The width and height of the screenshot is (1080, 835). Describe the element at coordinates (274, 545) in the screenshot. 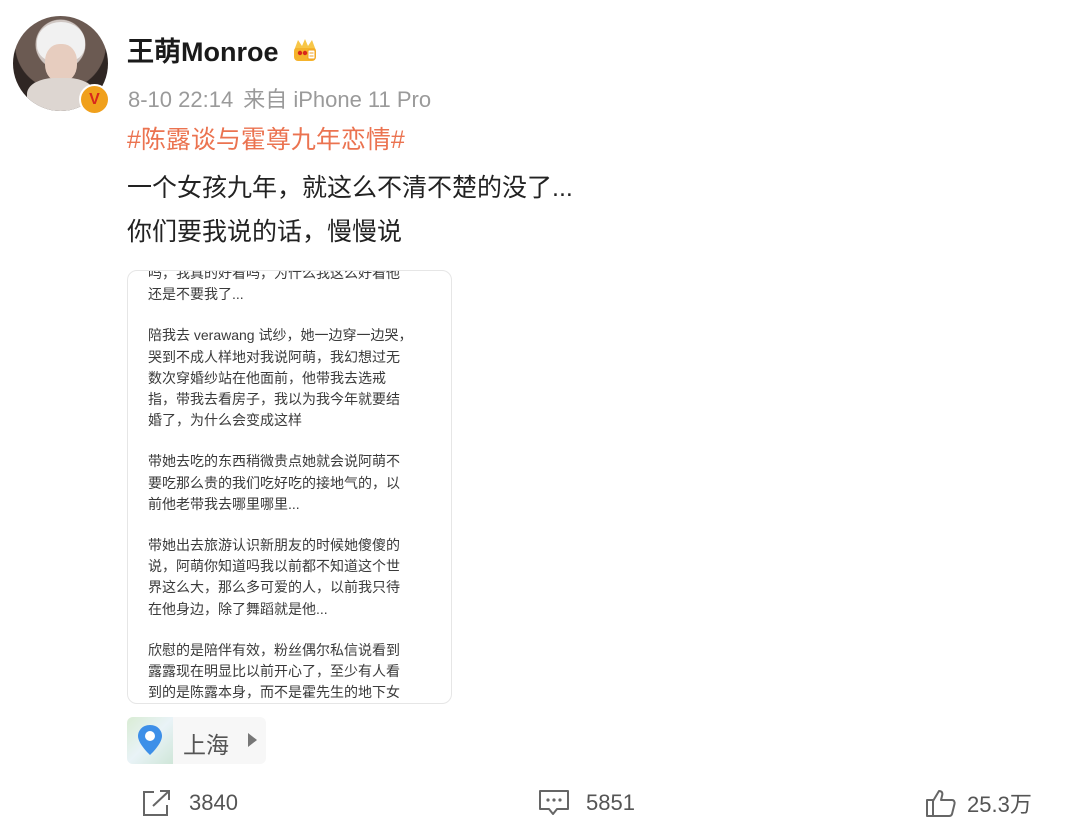

I see `image-text-line: 带她出去旅游认识新朋友的时候她傻傻的` at that location.